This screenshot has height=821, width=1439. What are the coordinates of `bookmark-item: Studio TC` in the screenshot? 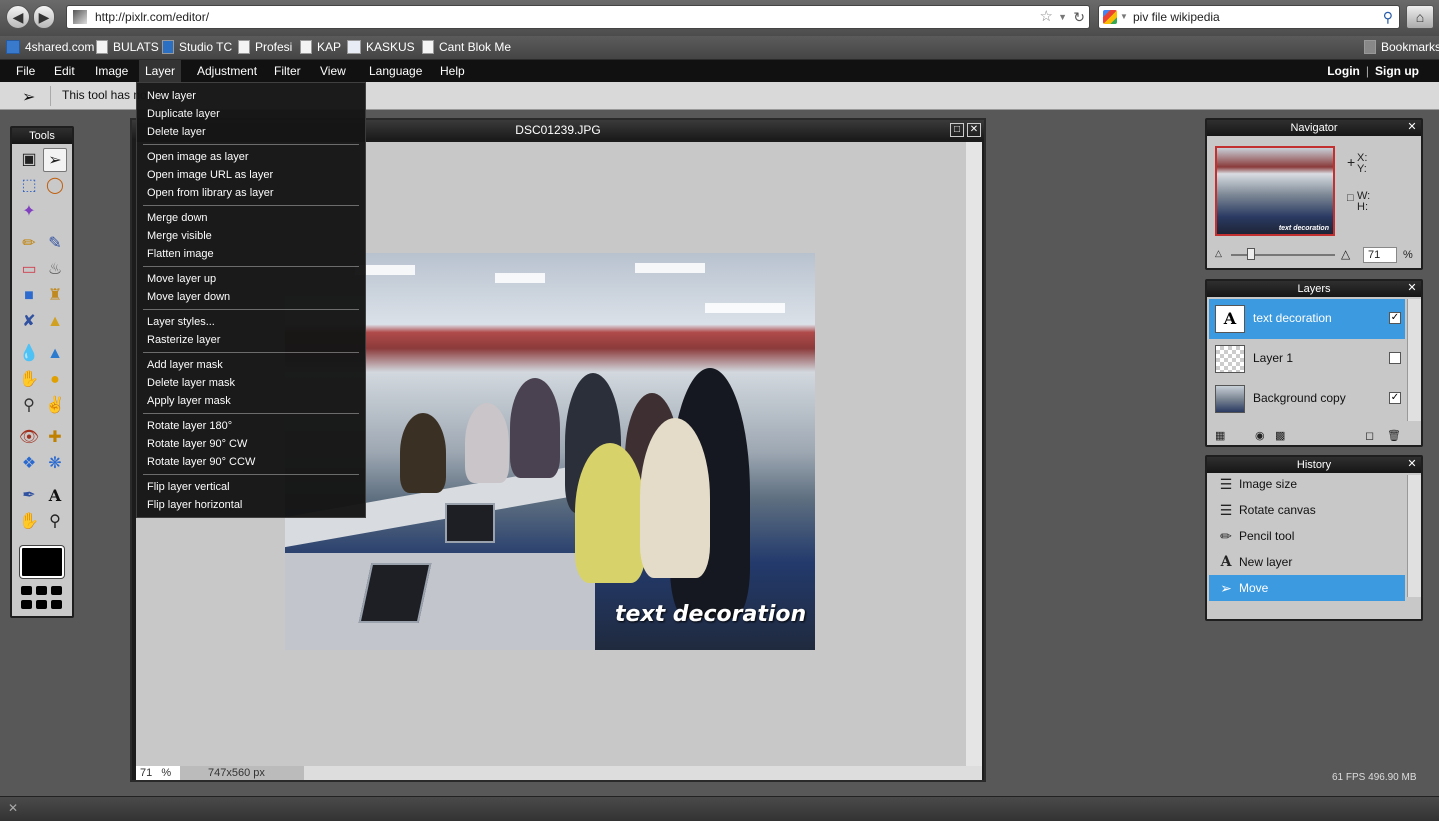 It's located at (197, 47).